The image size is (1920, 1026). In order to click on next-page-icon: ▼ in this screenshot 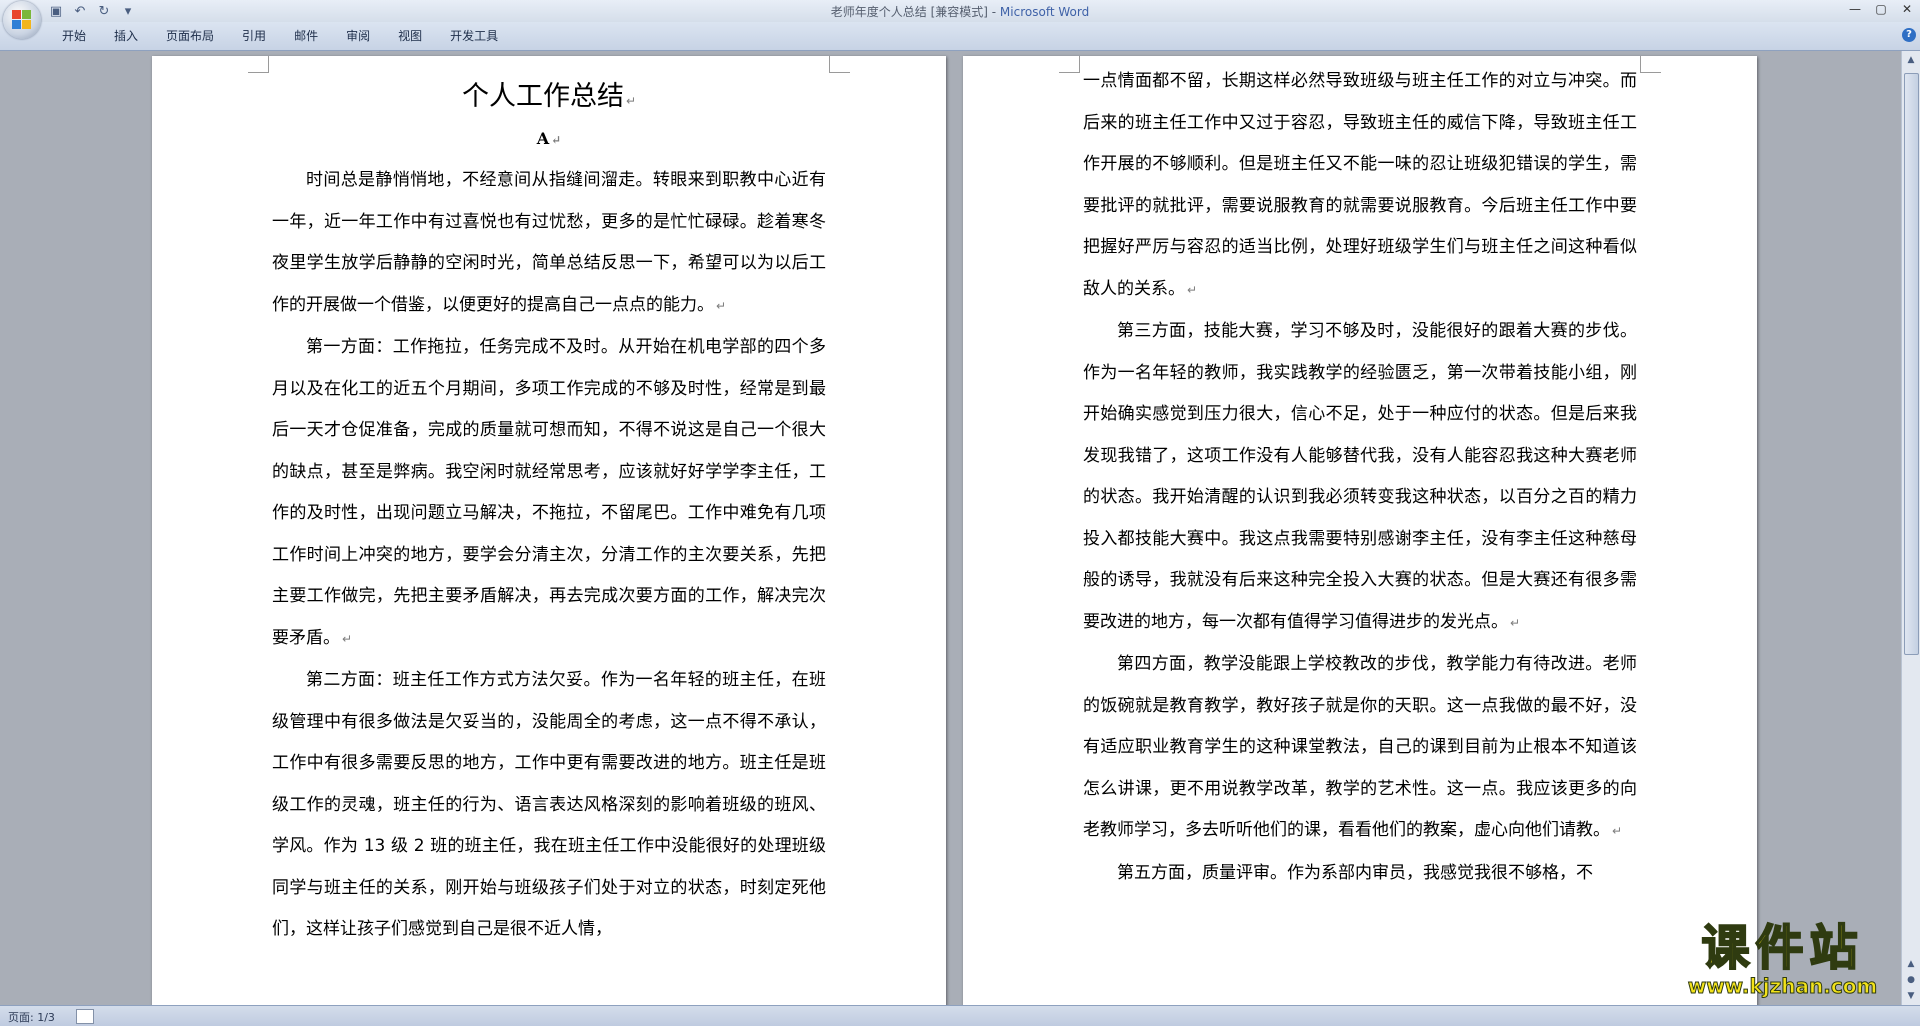, I will do `click(1911, 996)`.